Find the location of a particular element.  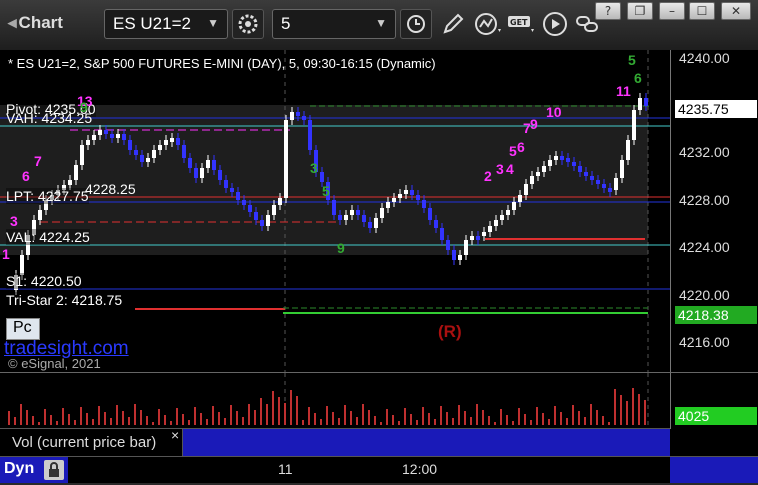

axis-corner is located at coordinates (714, 470).